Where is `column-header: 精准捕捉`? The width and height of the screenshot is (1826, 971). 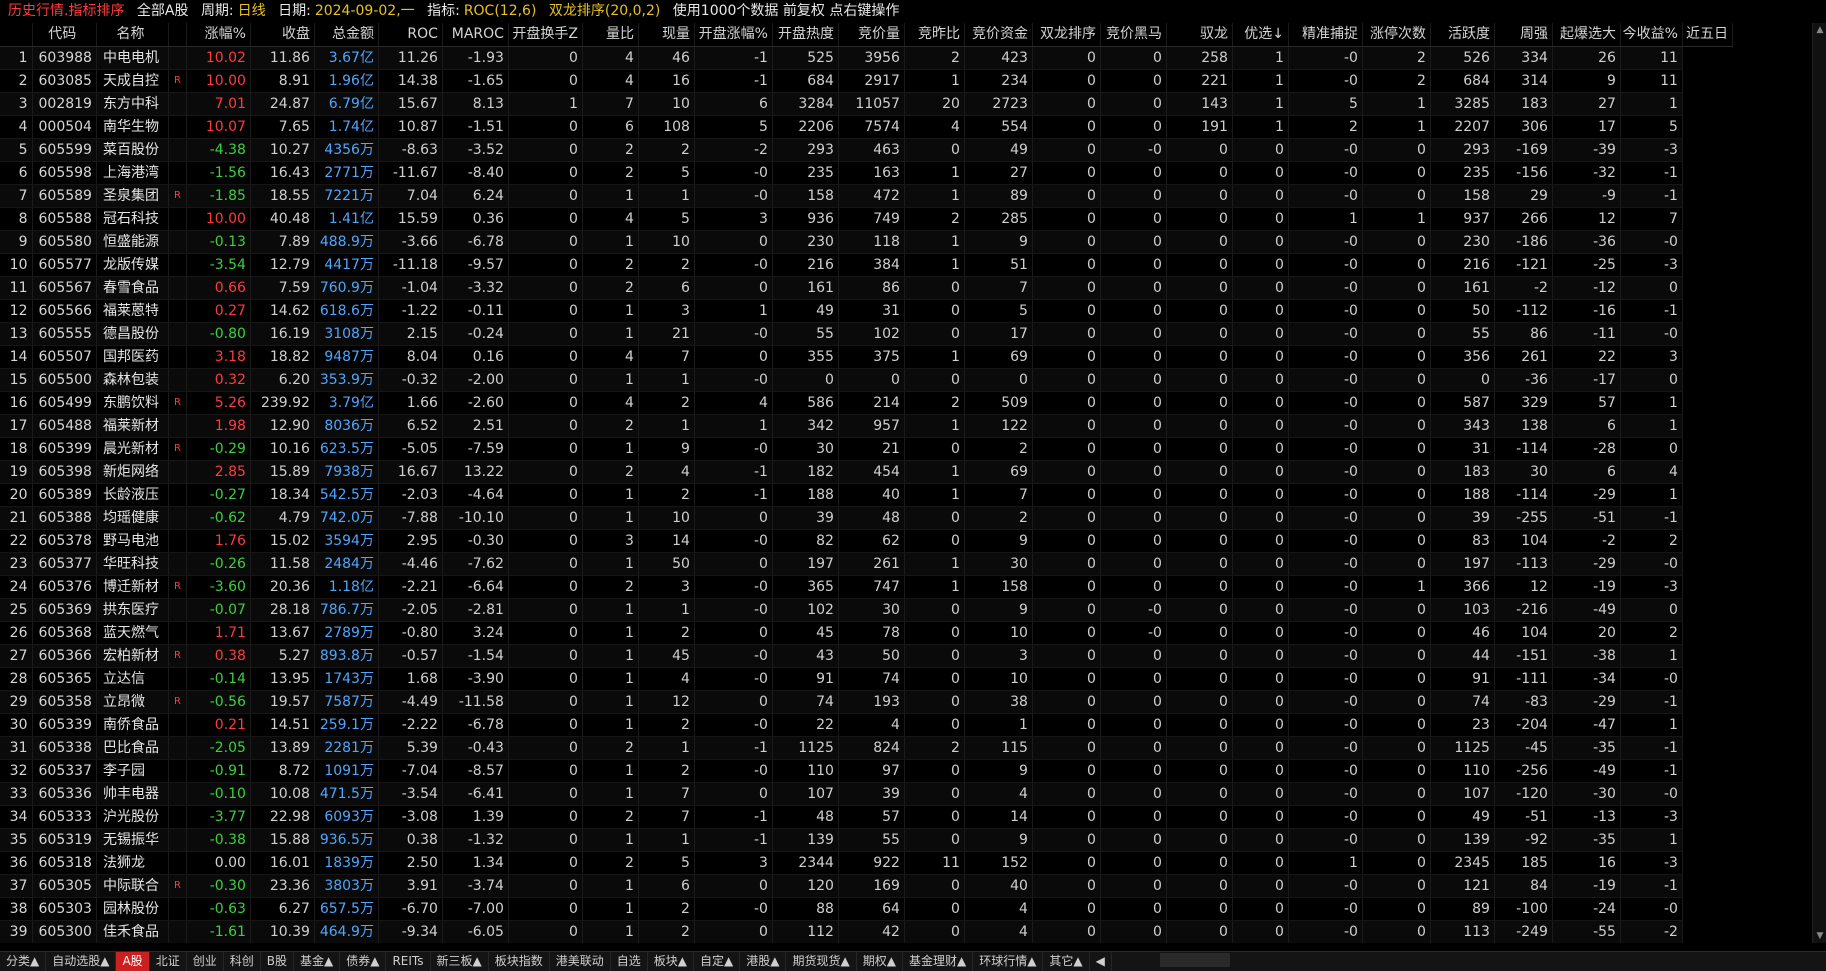 column-header: 精准捕捉 is located at coordinates (1325, 35).